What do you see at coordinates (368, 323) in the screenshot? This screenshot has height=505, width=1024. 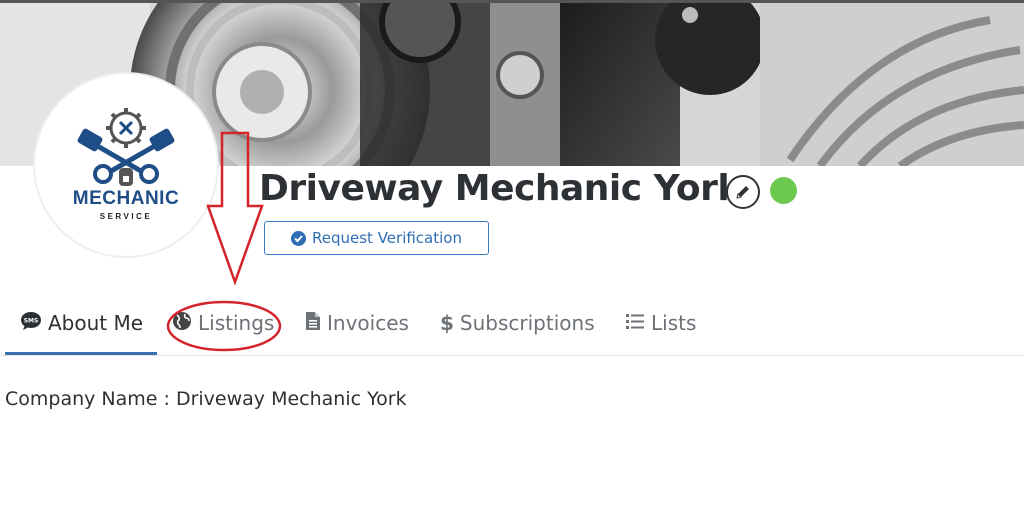 I see `tab-label: Invoices` at bounding box center [368, 323].